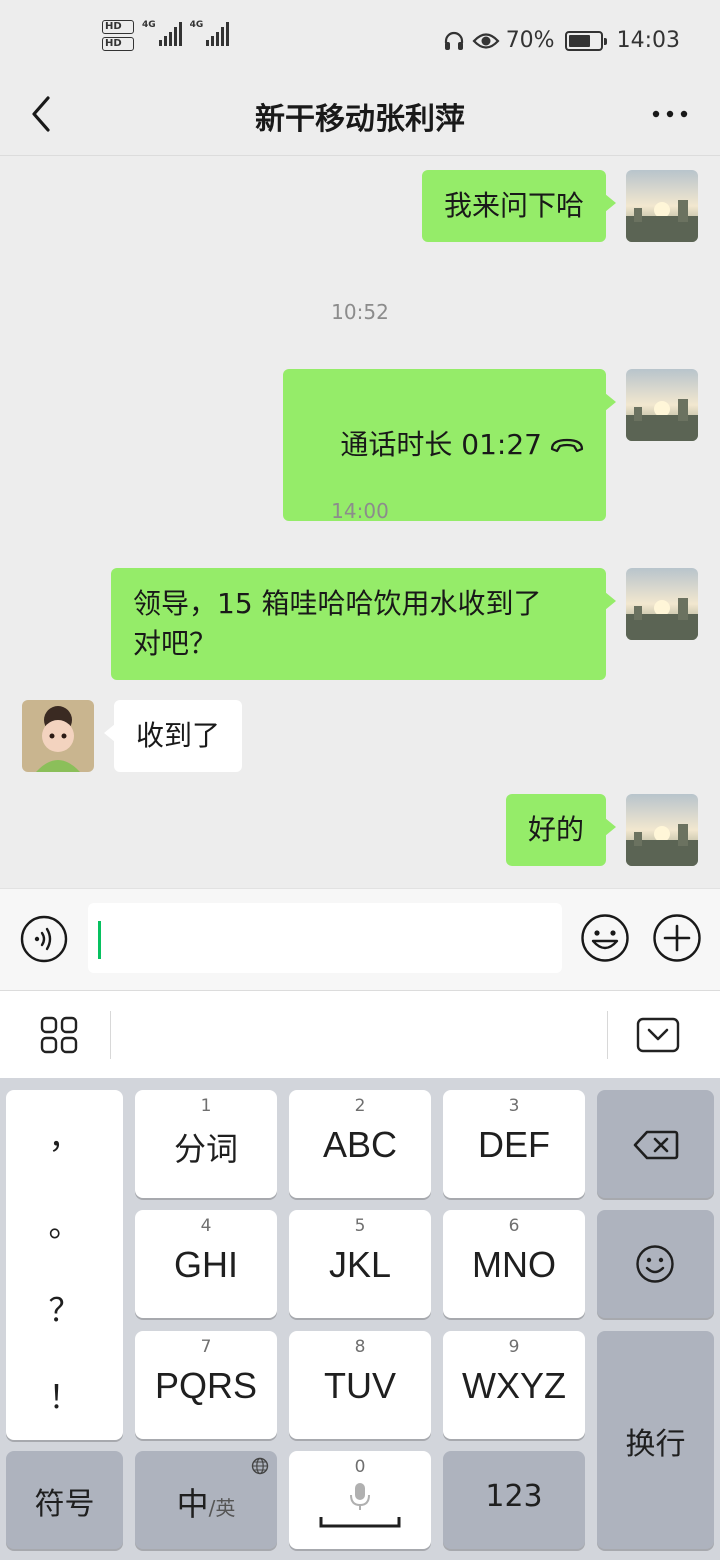 This screenshot has width=720, height=1560. I want to click on message-bubble-sent: 领导，15 箱哇哈哈饮用水收到了 对吧？, so click(363, 624).